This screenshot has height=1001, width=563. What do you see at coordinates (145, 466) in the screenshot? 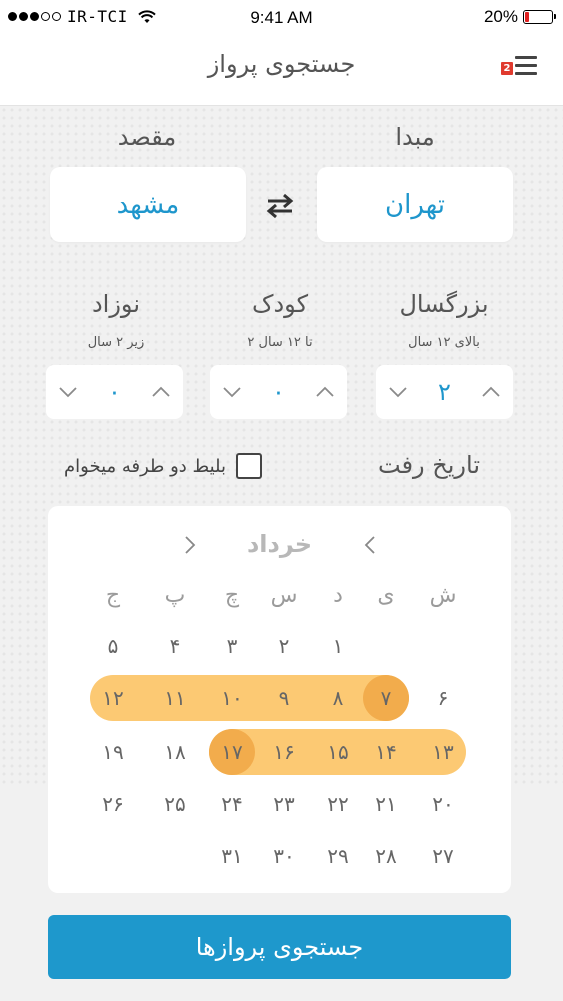
I see `round-trip-label: بلیط دو طرفه میخوام` at bounding box center [145, 466].